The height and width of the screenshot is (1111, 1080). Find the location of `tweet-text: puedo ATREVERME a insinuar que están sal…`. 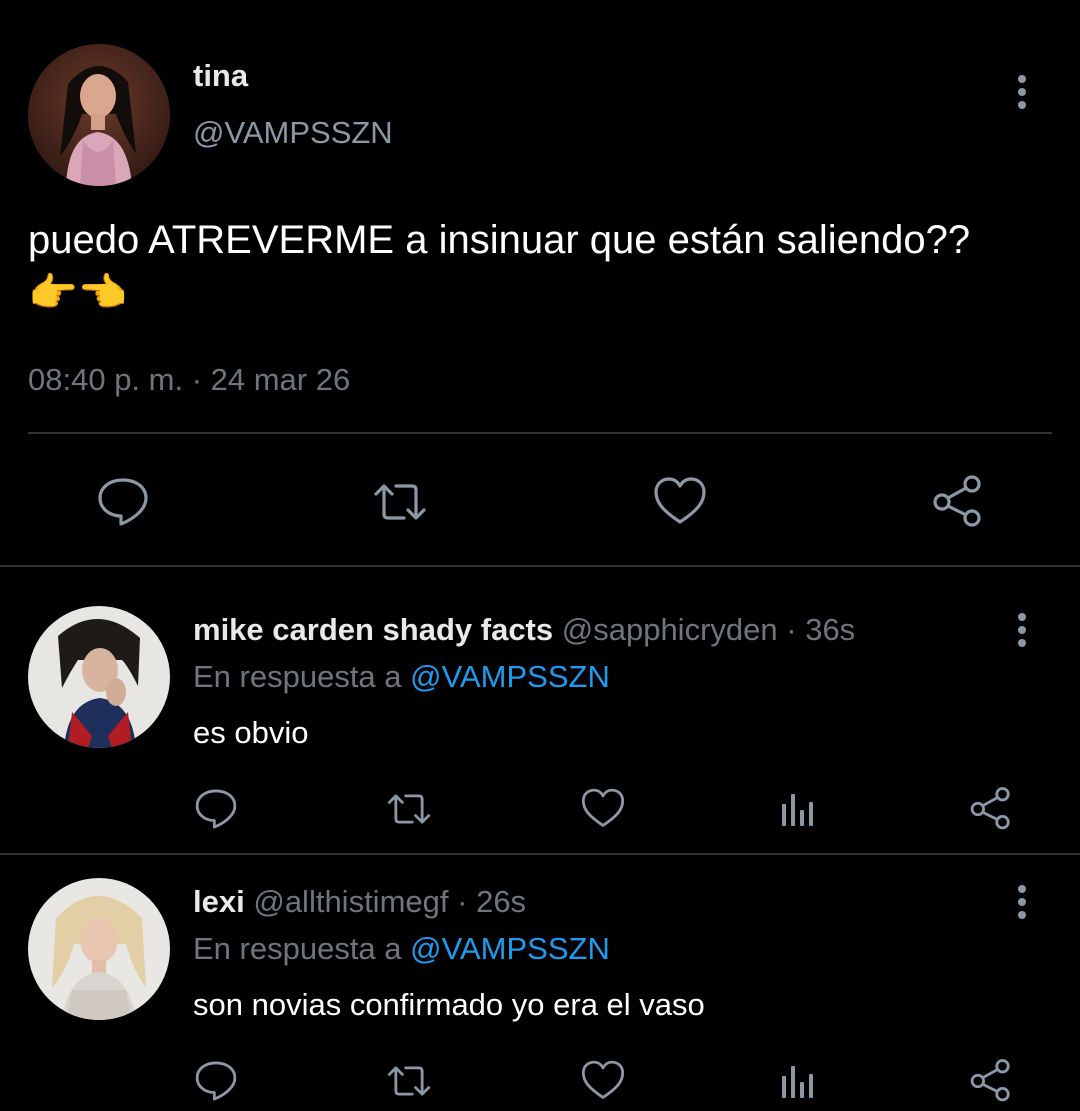

tweet-text: puedo ATREVERME a insinuar que están sal… is located at coordinates (499, 266).